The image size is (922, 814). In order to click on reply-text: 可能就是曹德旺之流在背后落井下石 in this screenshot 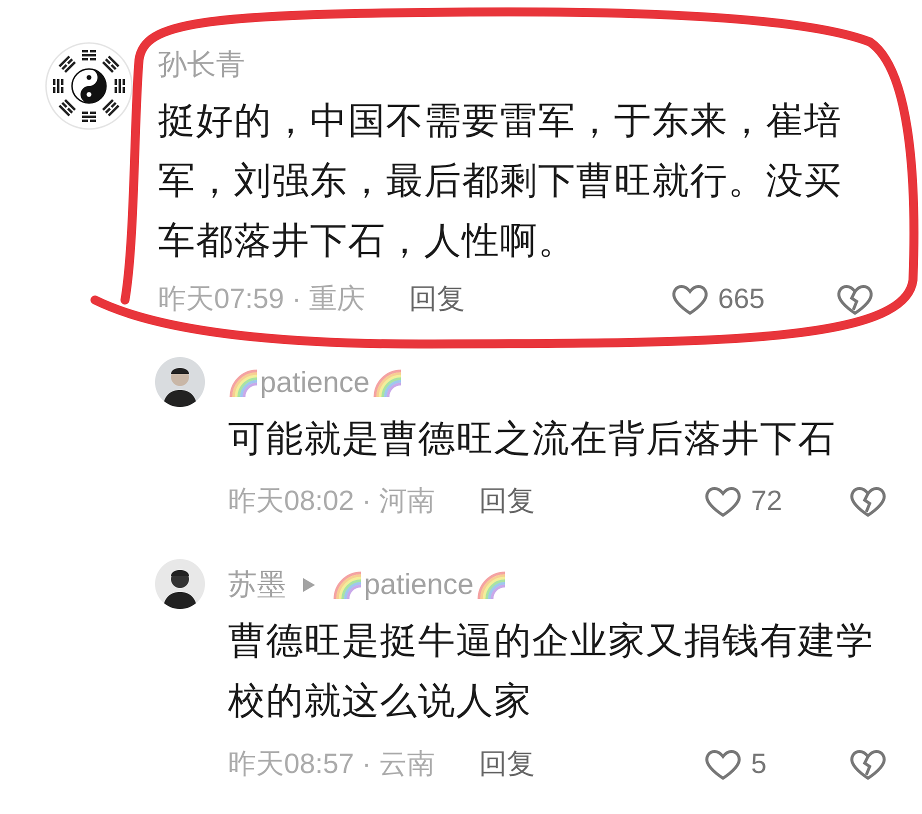, I will do `click(532, 439)`.